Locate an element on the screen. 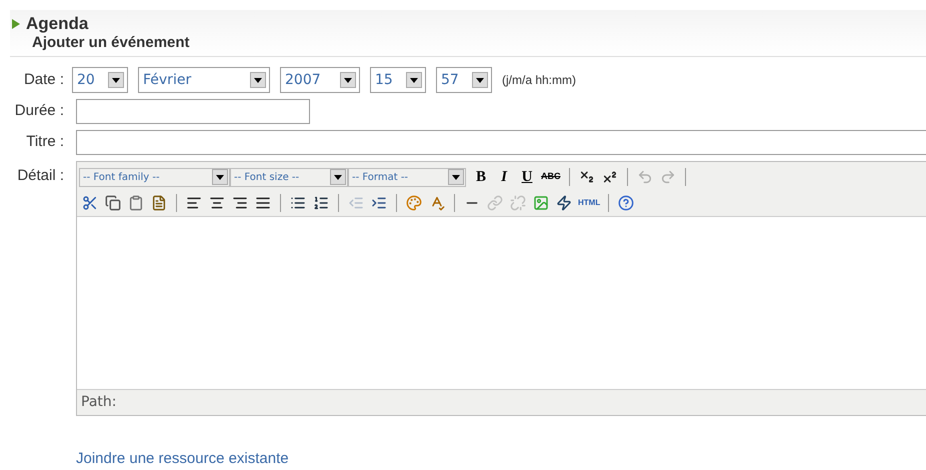 This screenshot has width=926, height=470. format-button: B is located at coordinates (481, 177).